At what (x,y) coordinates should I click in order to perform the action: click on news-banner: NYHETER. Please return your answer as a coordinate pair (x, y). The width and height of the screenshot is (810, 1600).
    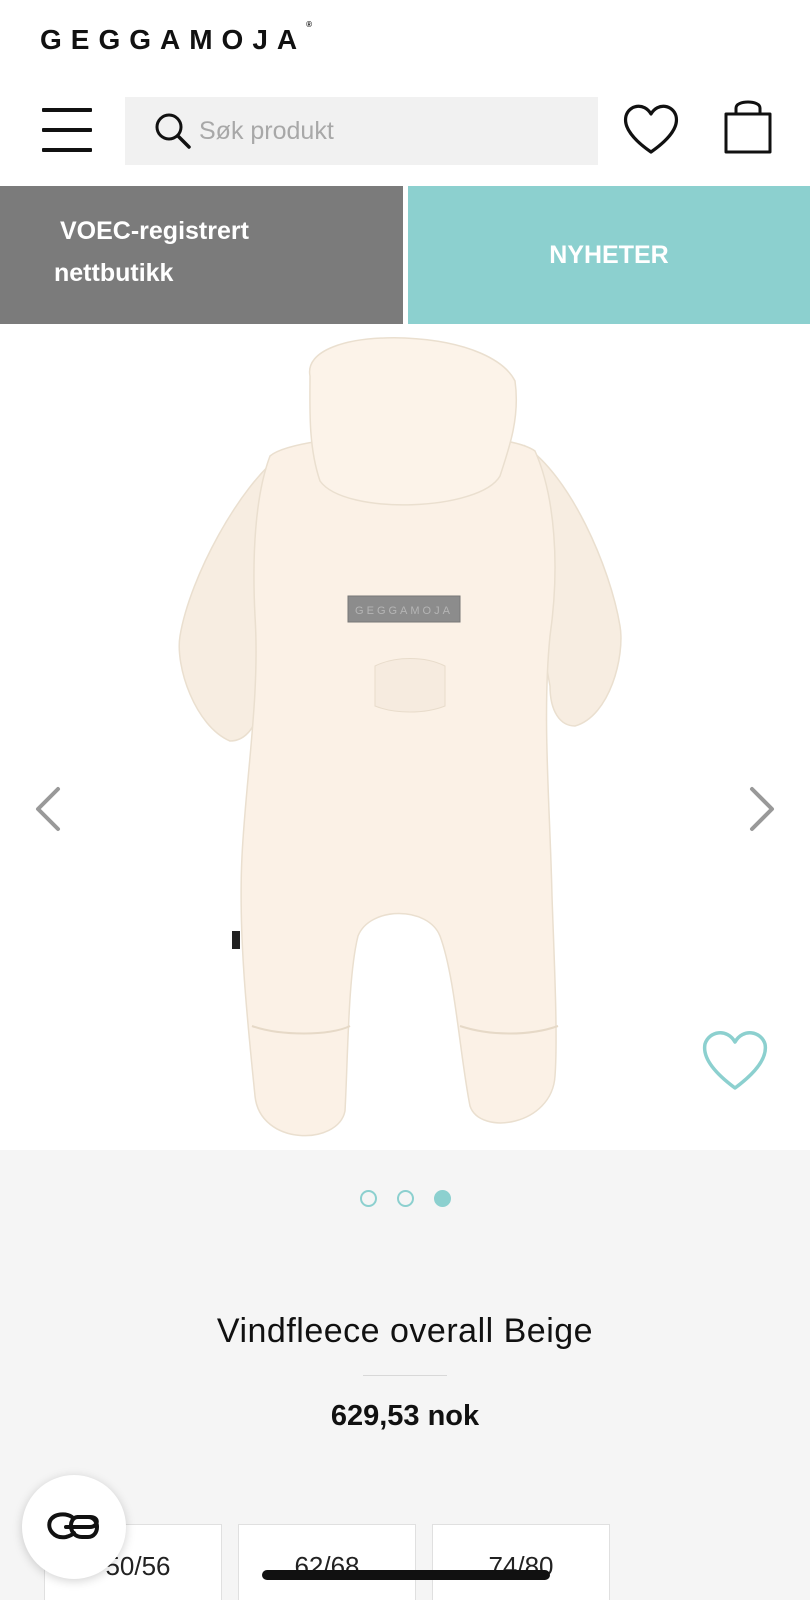
    Looking at the image, I should click on (609, 255).